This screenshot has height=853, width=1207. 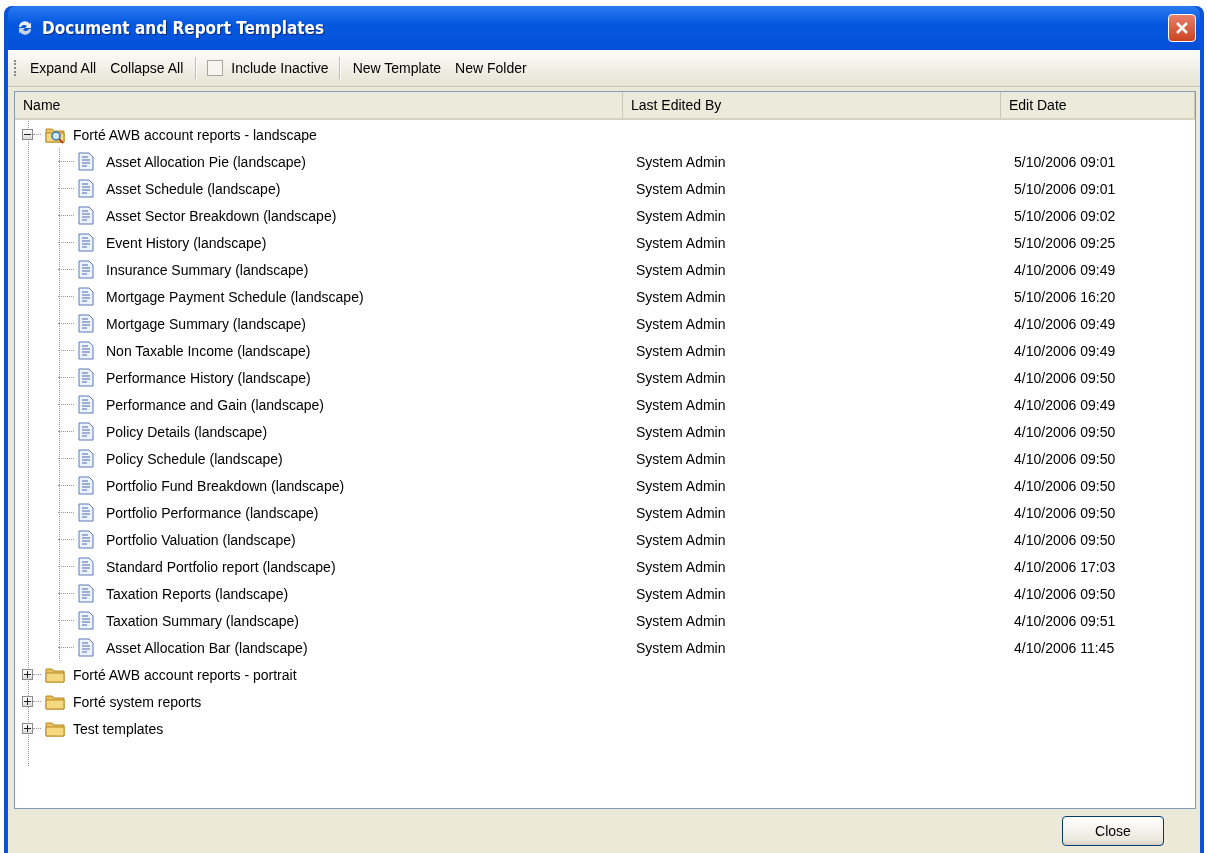 What do you see at coordinates (195, 134) in the screenshot?
I see `folder-label: Forté AWB account reports - landscape` at bounding box center [195, 134].